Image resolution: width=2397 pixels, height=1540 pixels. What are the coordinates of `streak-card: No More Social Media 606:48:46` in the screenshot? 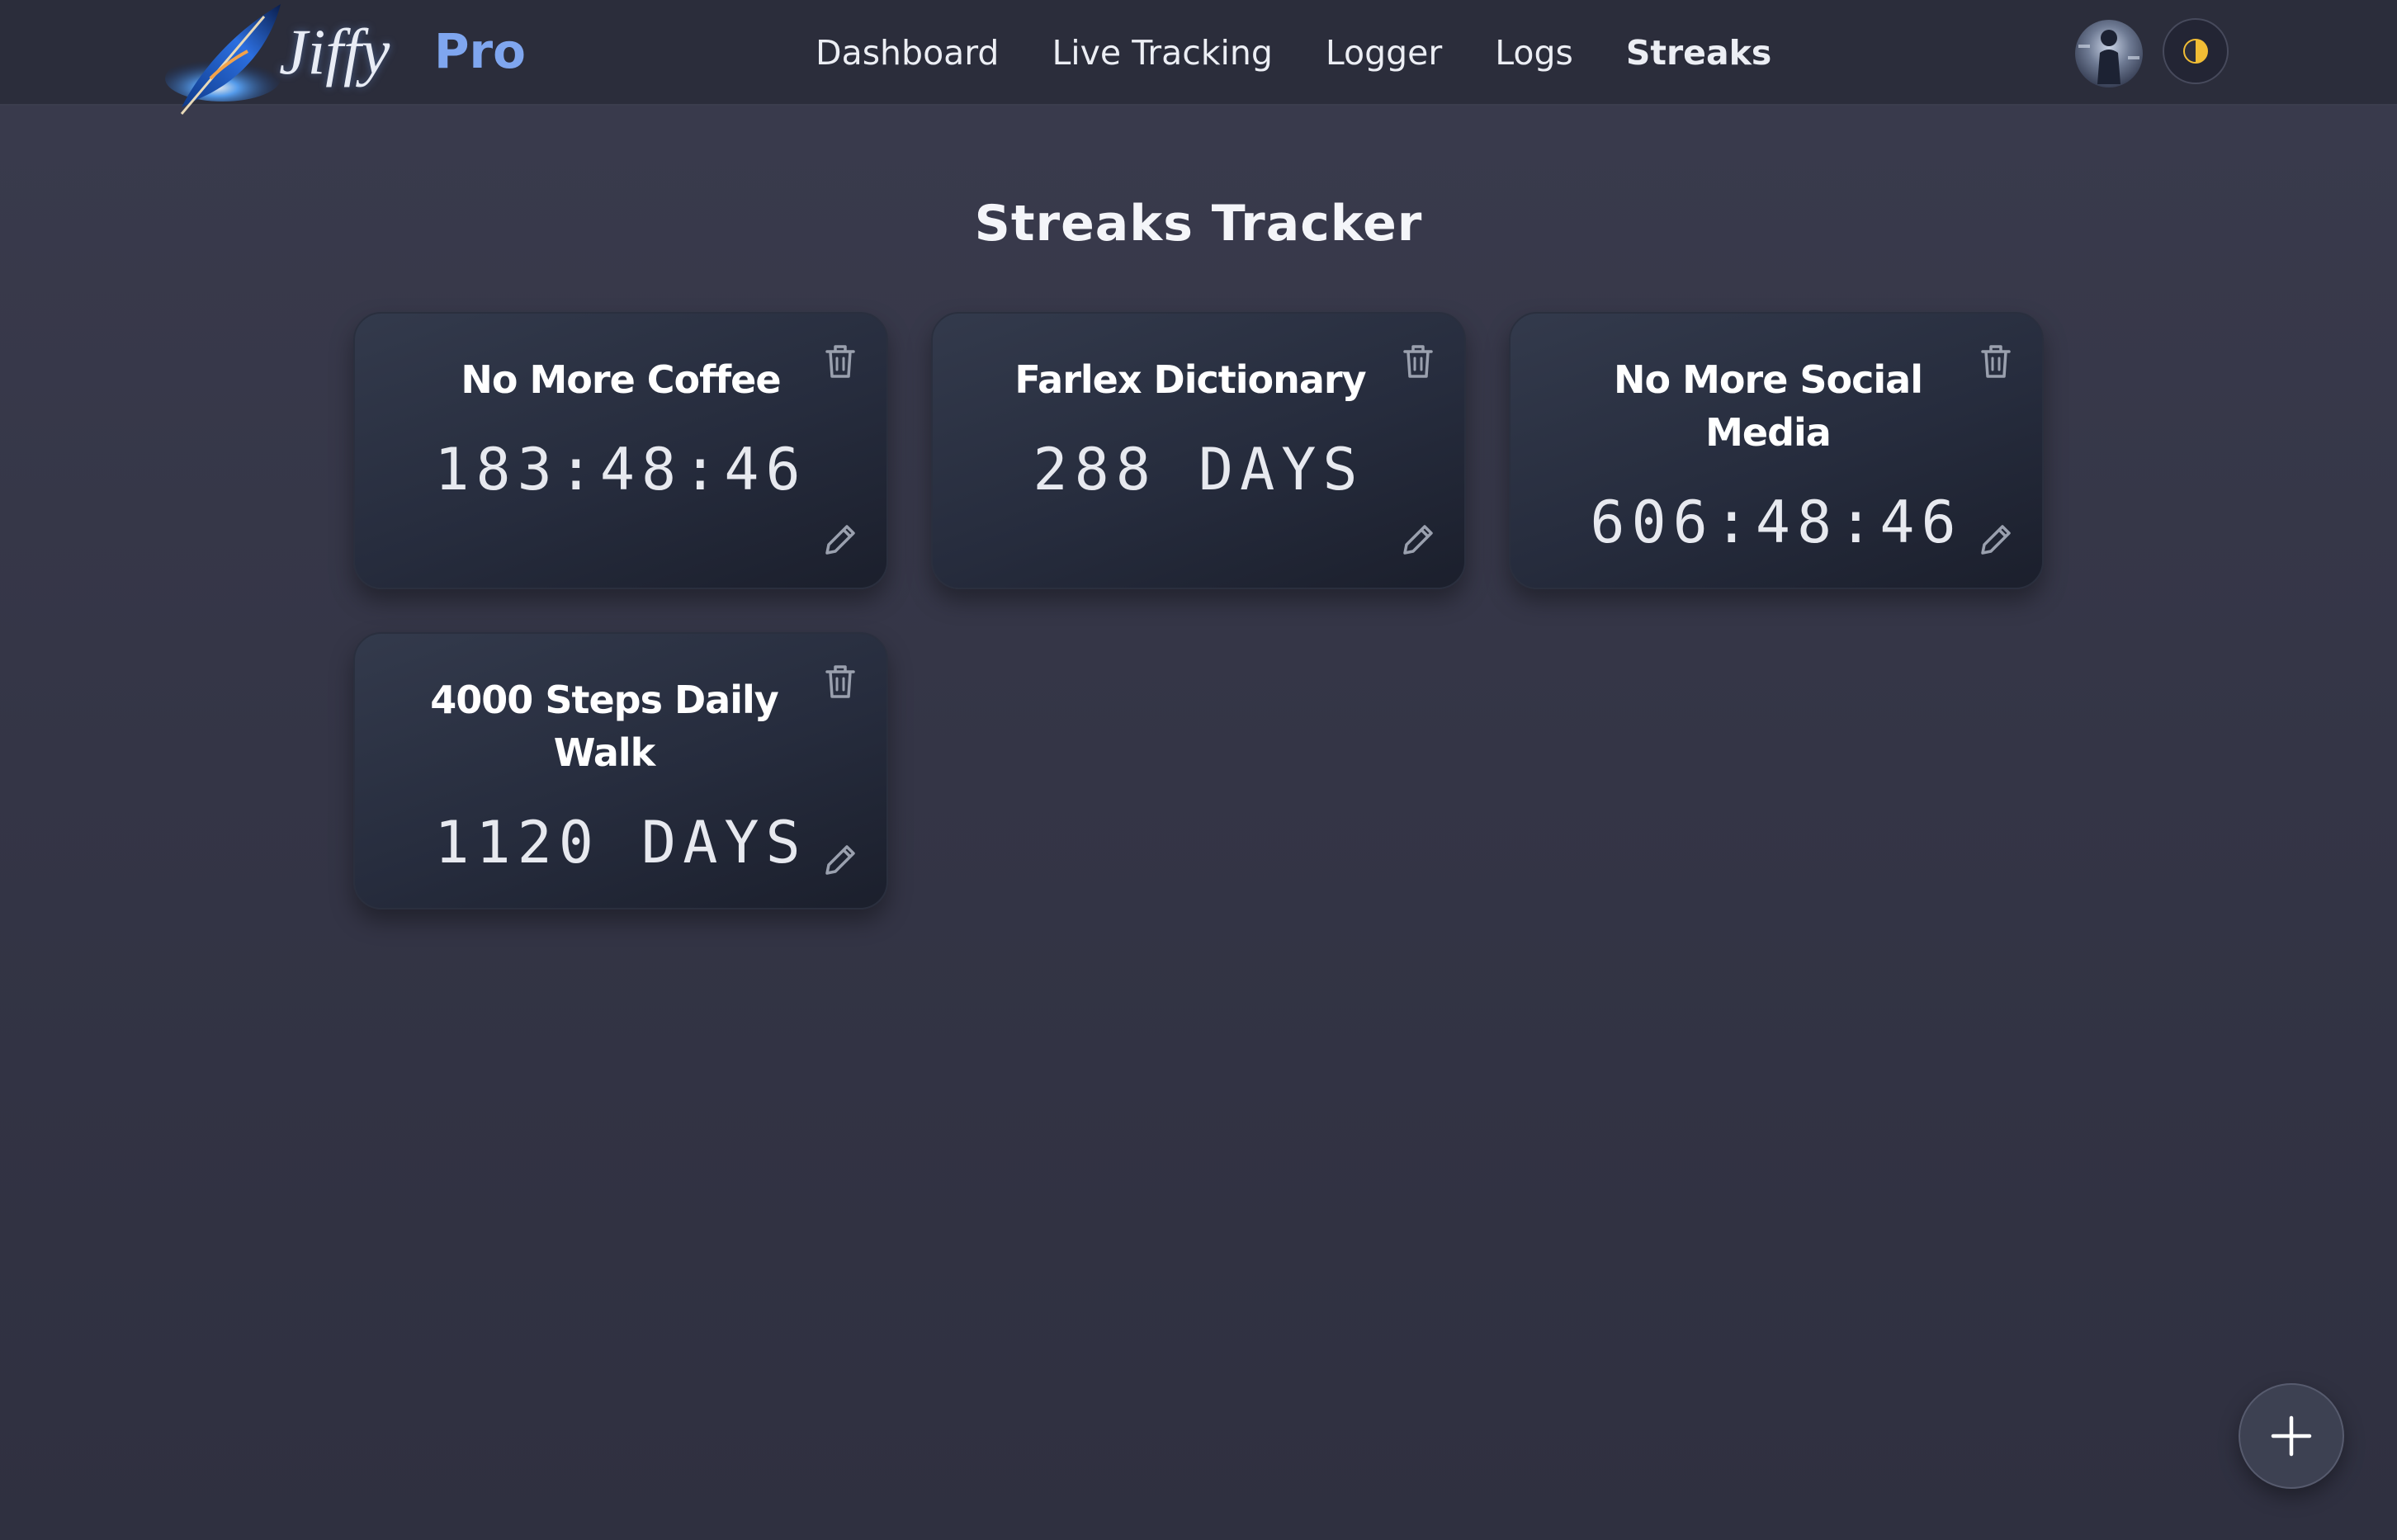 It's located at (1777, 450).